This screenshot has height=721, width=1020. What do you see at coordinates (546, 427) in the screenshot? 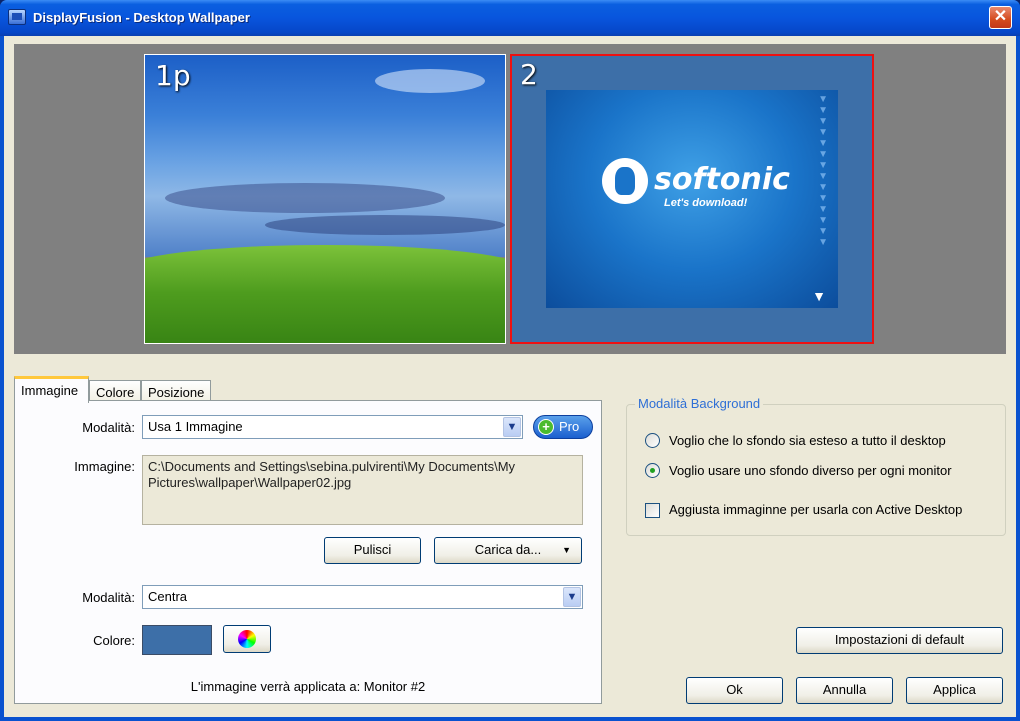
I see `pro-plus-icon: +` at bounding box center [546, 427].